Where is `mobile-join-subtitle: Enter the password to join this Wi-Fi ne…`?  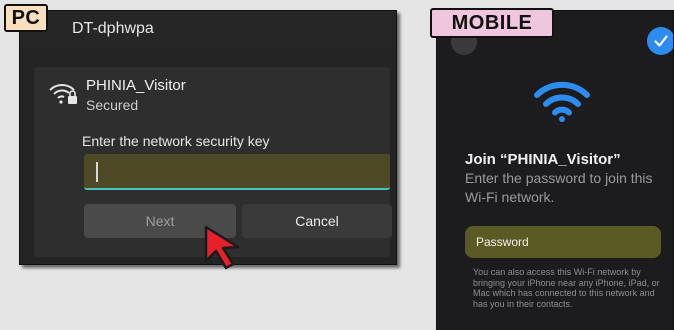
mobile-join-subtitle: Enter the password to join this Wi-Fi ne… is located at coordinates (559, 187).